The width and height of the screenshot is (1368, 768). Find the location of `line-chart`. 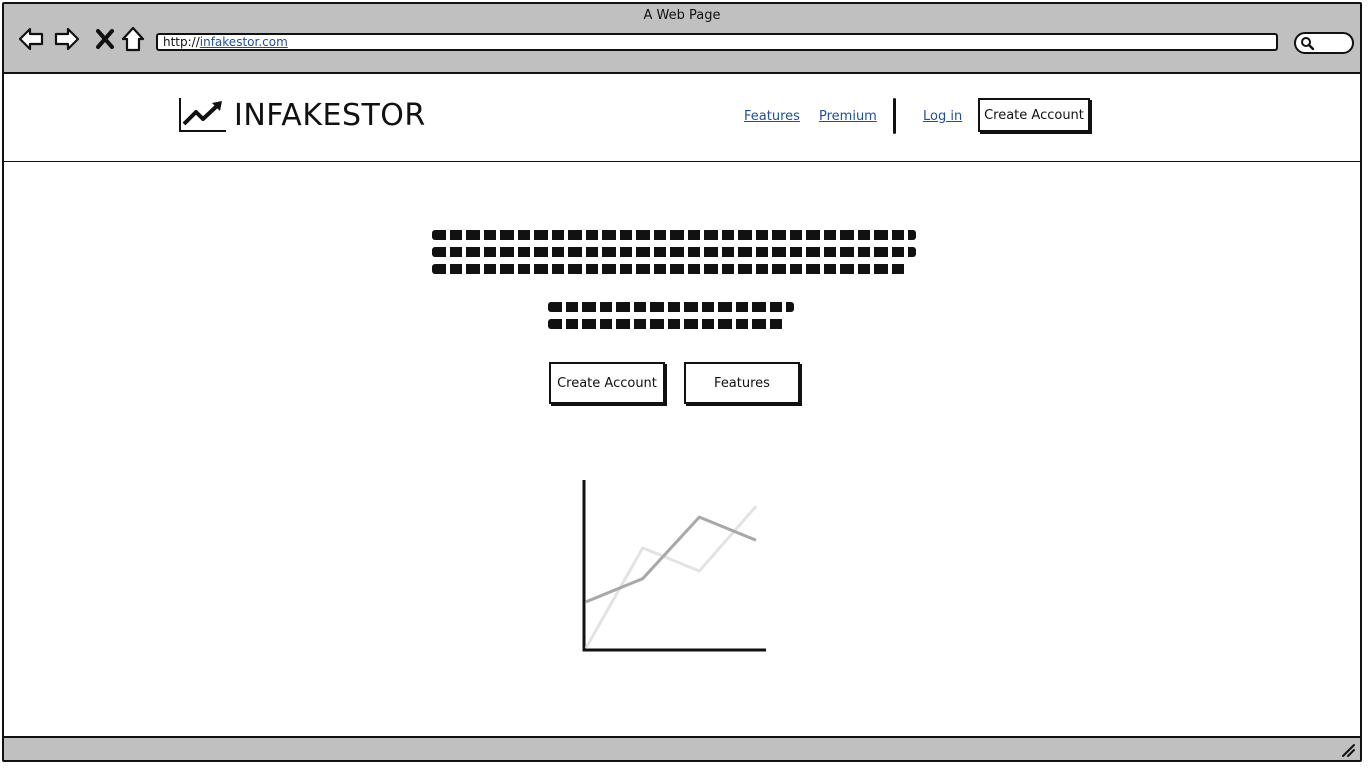

line-chart is located at coordinates (679, 569).